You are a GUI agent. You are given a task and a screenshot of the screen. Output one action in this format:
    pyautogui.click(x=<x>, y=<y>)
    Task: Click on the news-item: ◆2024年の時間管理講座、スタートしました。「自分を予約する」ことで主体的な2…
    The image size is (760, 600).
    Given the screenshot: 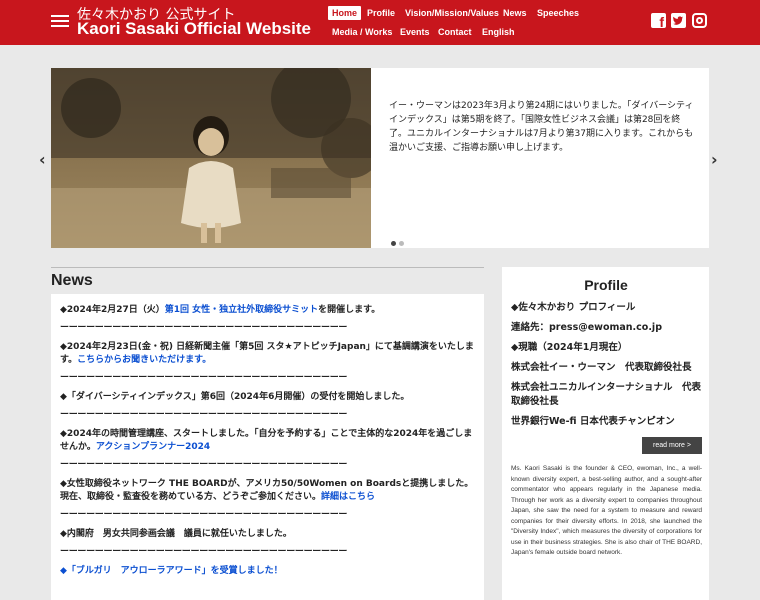 What is the action you would take?
    pyautogui.click(x=266, y=440)
    